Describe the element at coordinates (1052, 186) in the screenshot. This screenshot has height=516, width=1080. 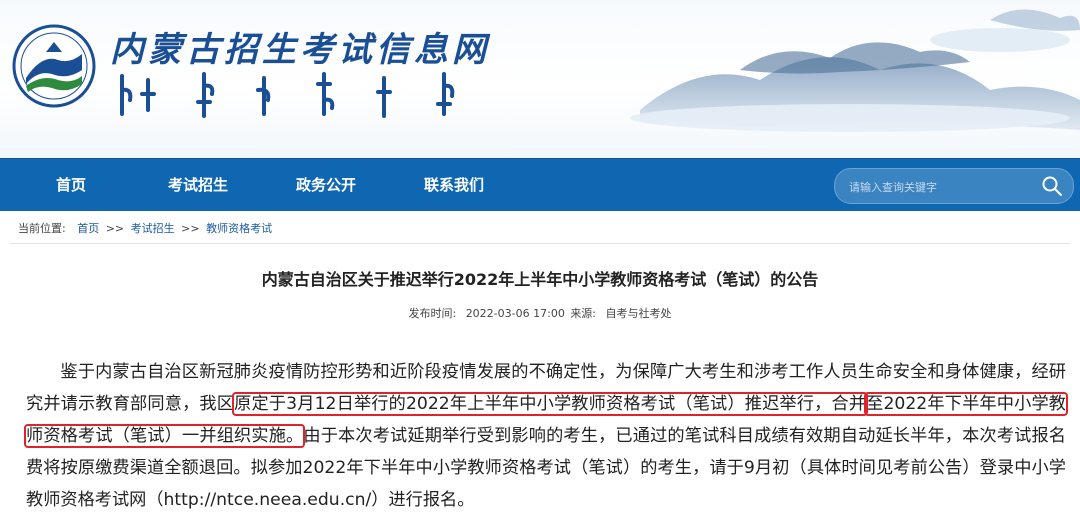
I see `search-icon` at that location.